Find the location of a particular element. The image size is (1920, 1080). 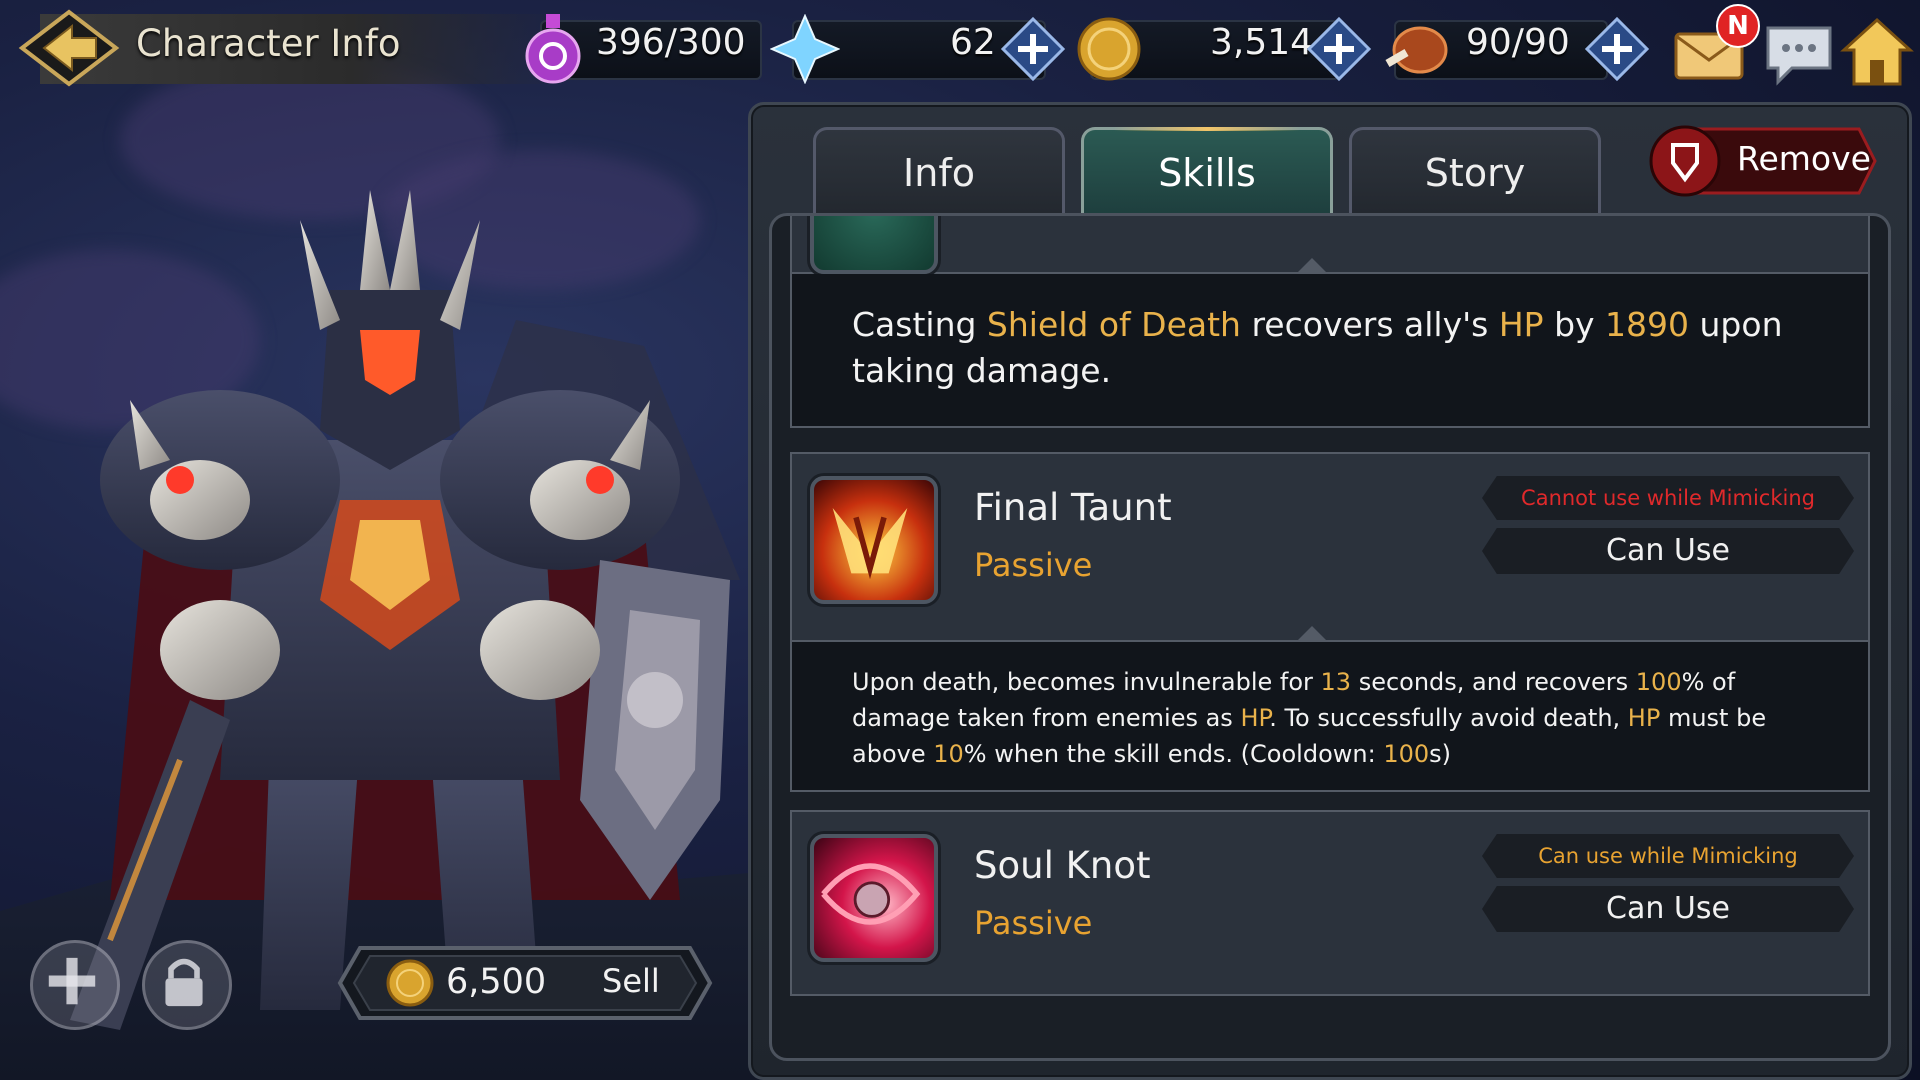

stamina-potion-icon is located at coordinates (553, 49).